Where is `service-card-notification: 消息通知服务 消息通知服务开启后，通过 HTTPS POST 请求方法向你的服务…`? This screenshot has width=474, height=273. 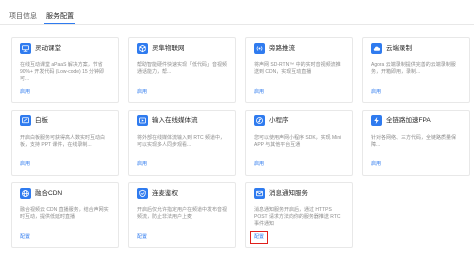 service-card-notification: 消息通知服务 消息通知服务开启后，通过 HTTPS POST 请求方法向你的服务… is located at coordinates (299, 215).